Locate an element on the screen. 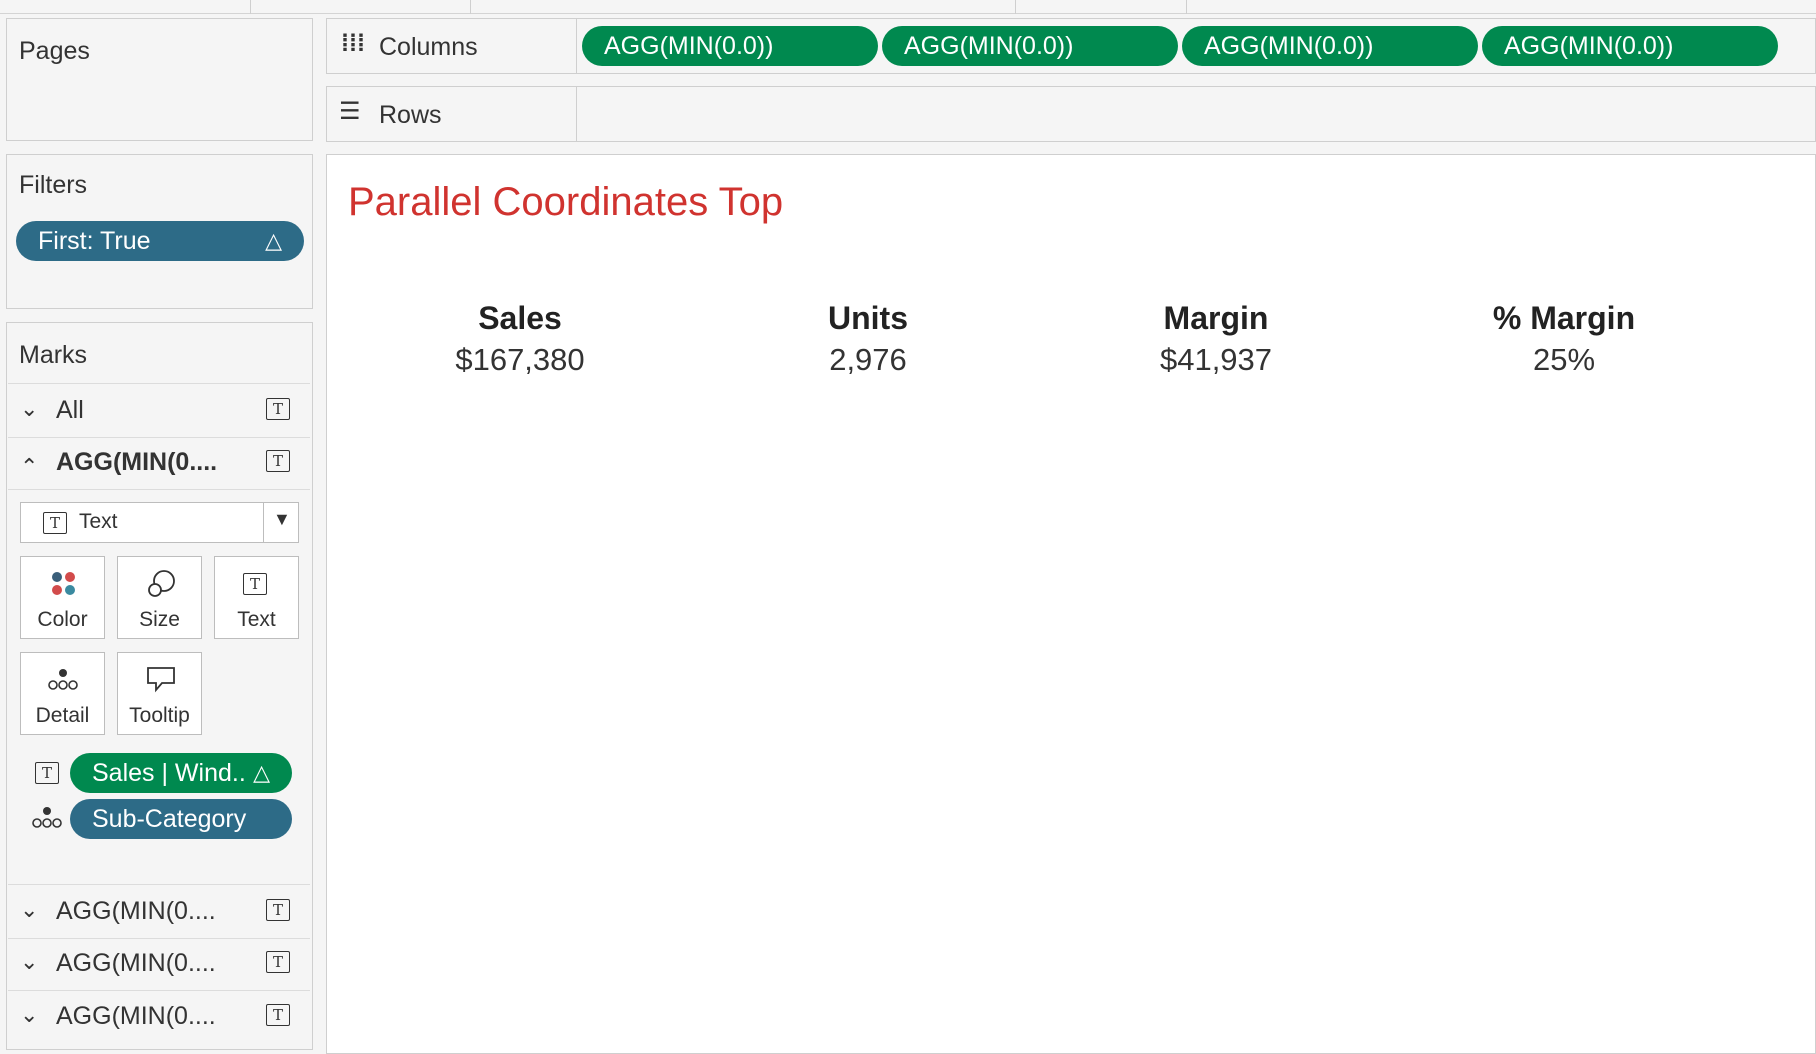 The width and height of the screenshot is (1816, 1054). field-pill-sub-category: Sub-Category is located at coordinates (181, 819).